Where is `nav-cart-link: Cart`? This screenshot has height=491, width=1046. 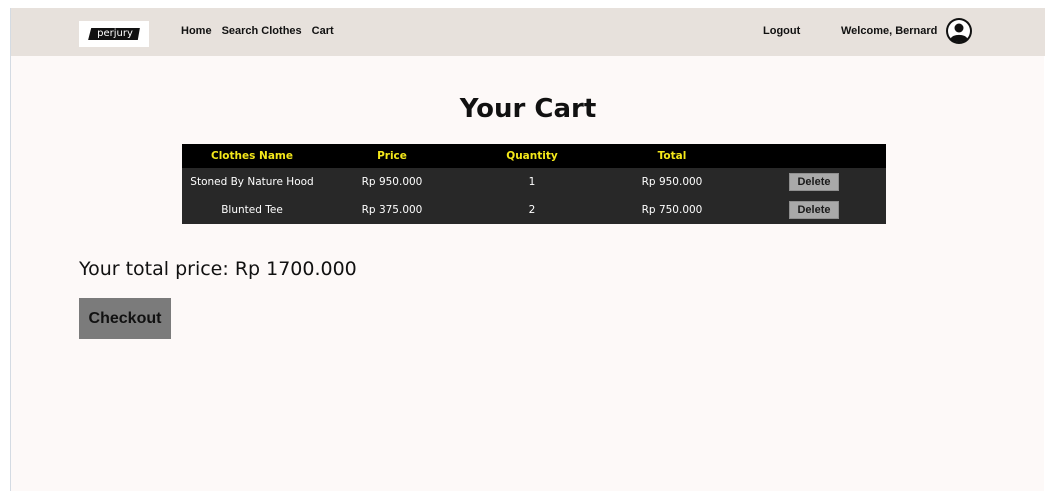
nav-cart-link: Cart is located at coordinates (323, 31).